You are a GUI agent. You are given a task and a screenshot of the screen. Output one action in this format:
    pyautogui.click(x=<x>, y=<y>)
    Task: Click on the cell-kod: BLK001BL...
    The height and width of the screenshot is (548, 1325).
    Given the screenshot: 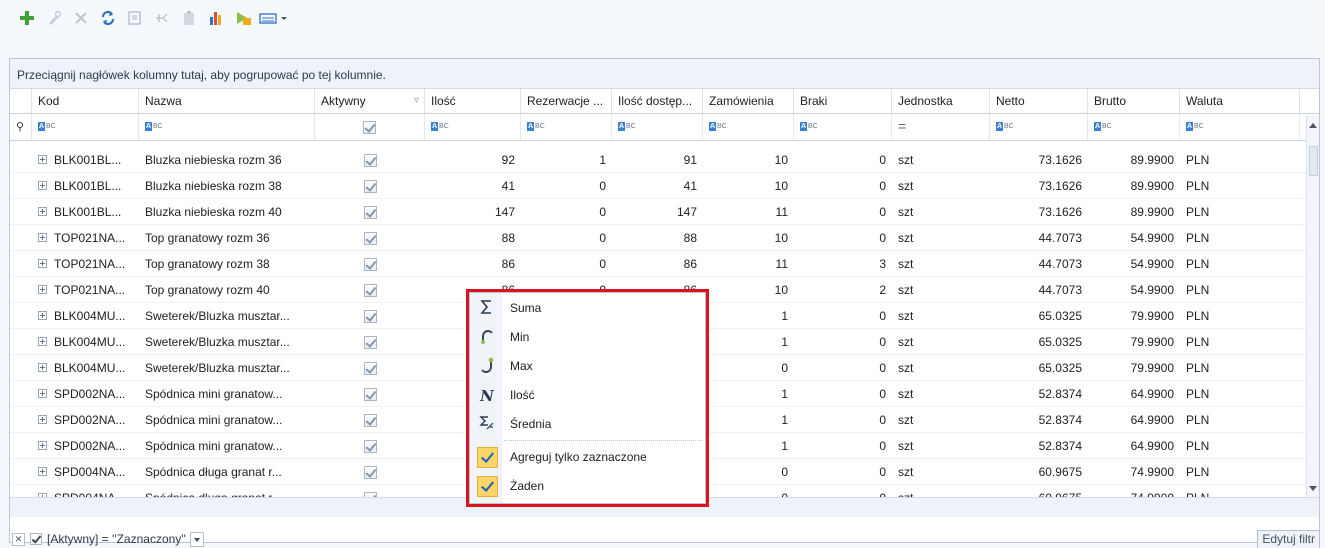 What is the action you would take?
    pyautogui.click(x=85, y=212)
    